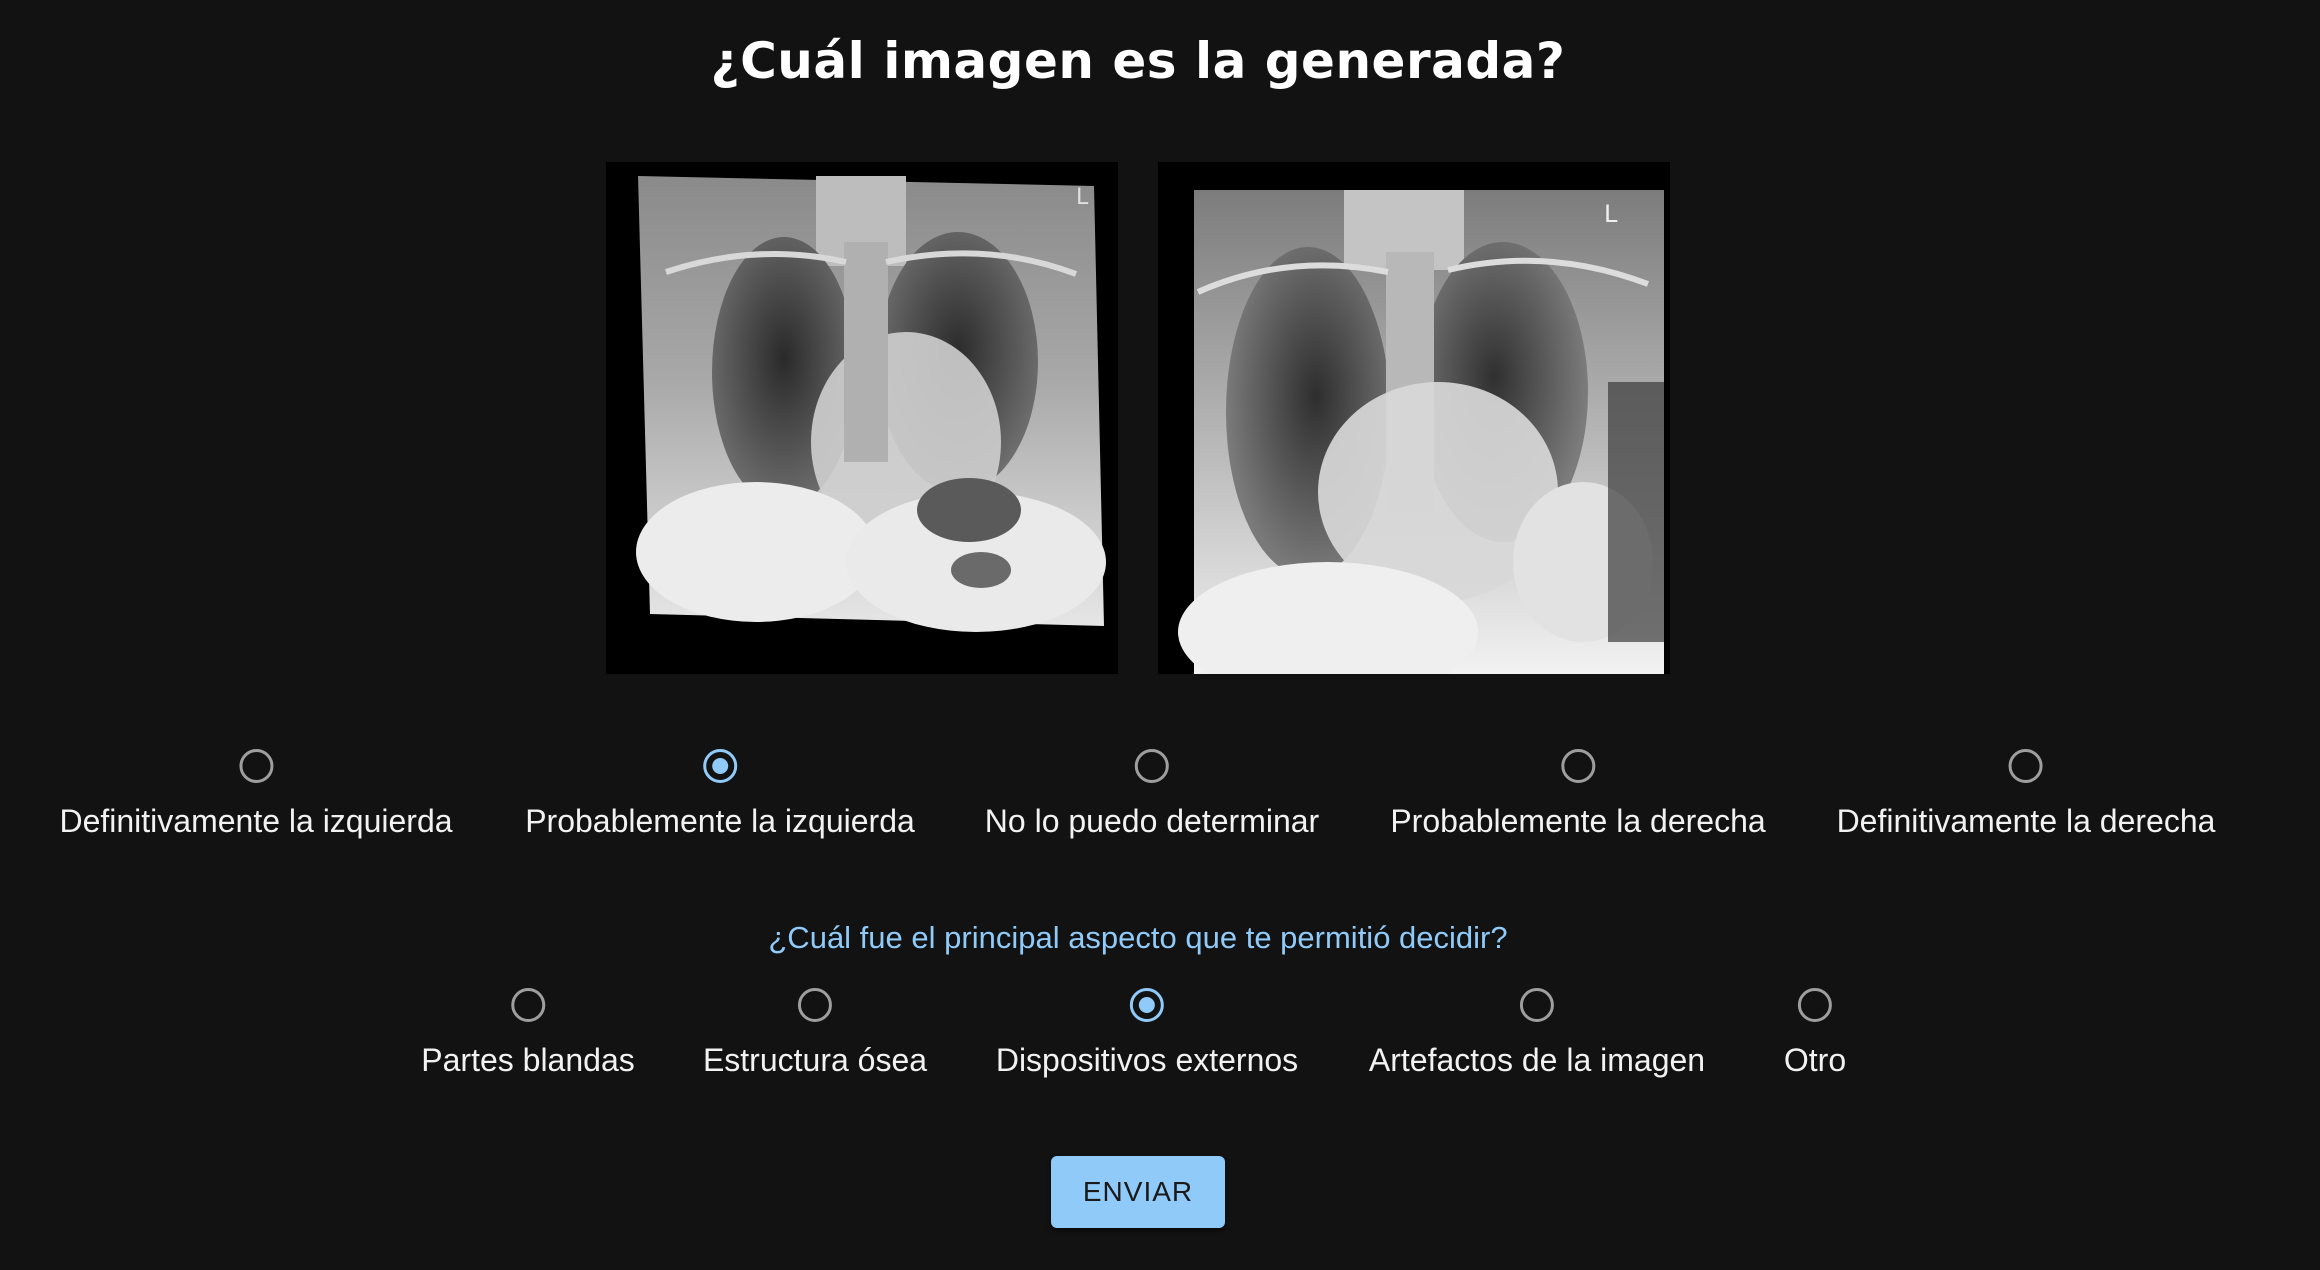 Image resolution: width=2320 pixels, height=1270 pixels. I want to click on radio-option-probably-right: Probablemente la derecha, so click(1578, 792).